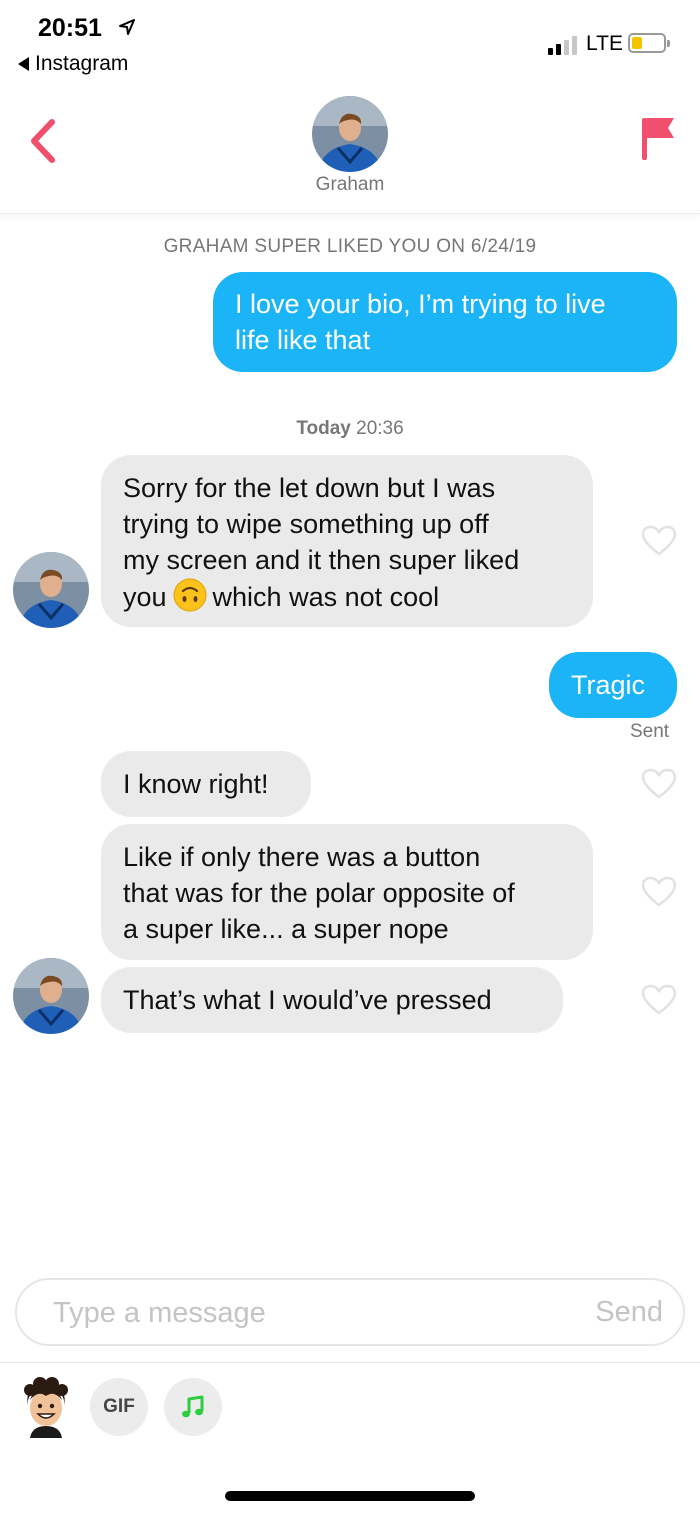  What do you see at coordinates (658, 138) in the screenshot?
I see `report-flag-icon` at bounding box center [658, 138].